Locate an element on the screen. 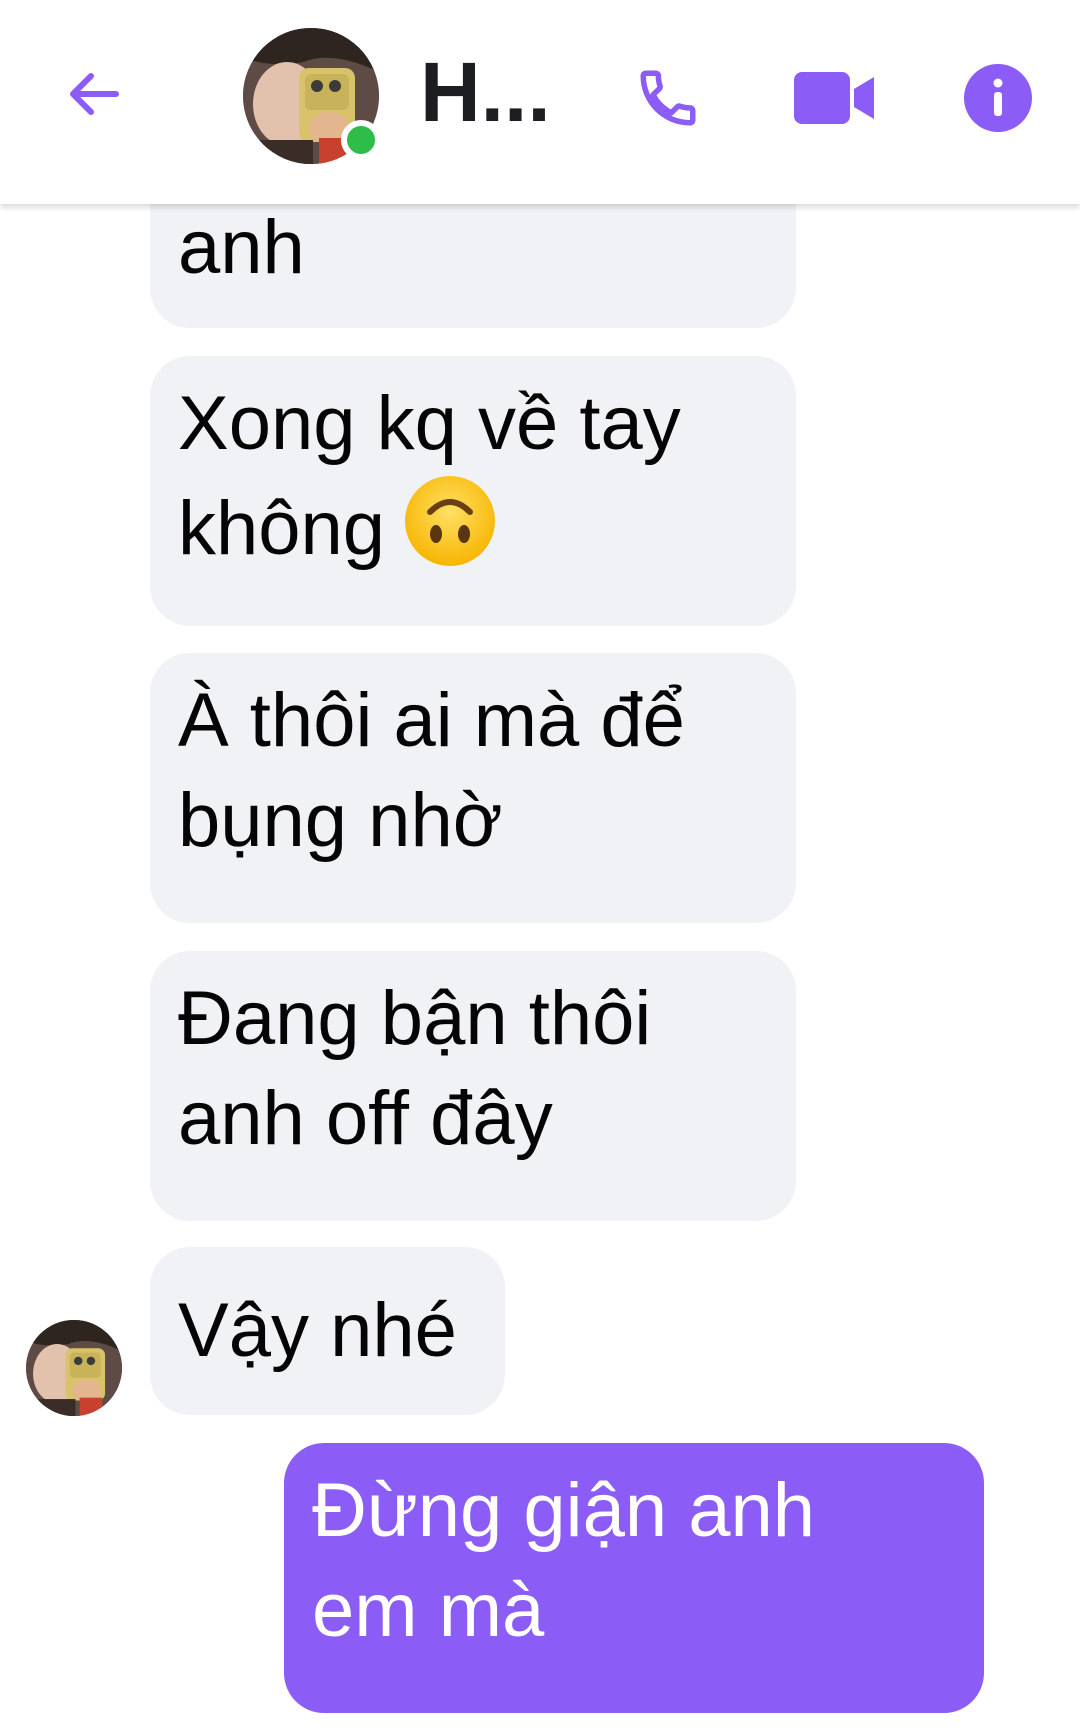 The image size is (1080, 1733). info-icon is located at coordinates (998, 98).